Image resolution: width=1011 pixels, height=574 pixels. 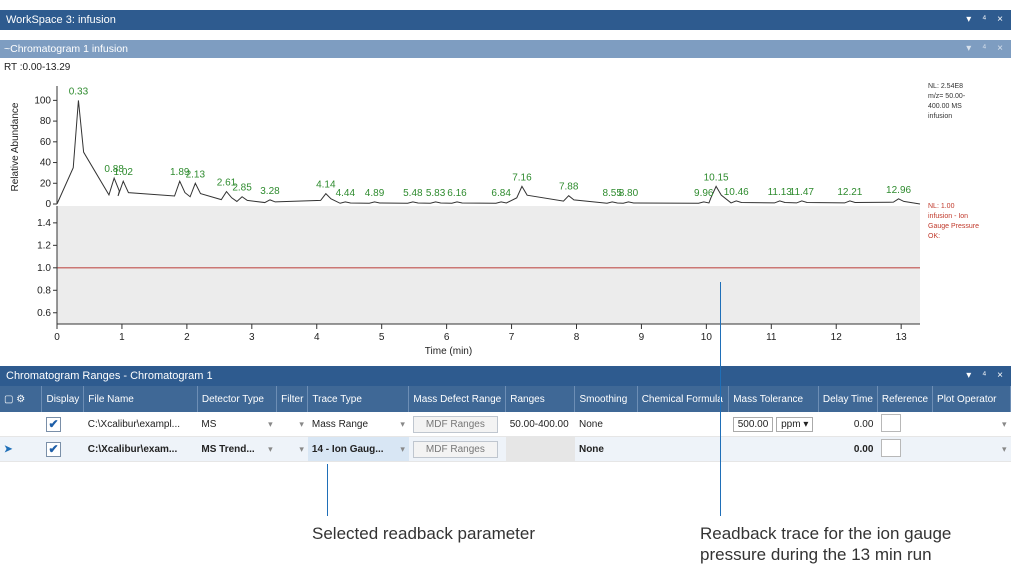 What do you see at coordinates (802, 192) in the screenshot?
I see `peak-label: 11.47` at bounding box center [802, 192].